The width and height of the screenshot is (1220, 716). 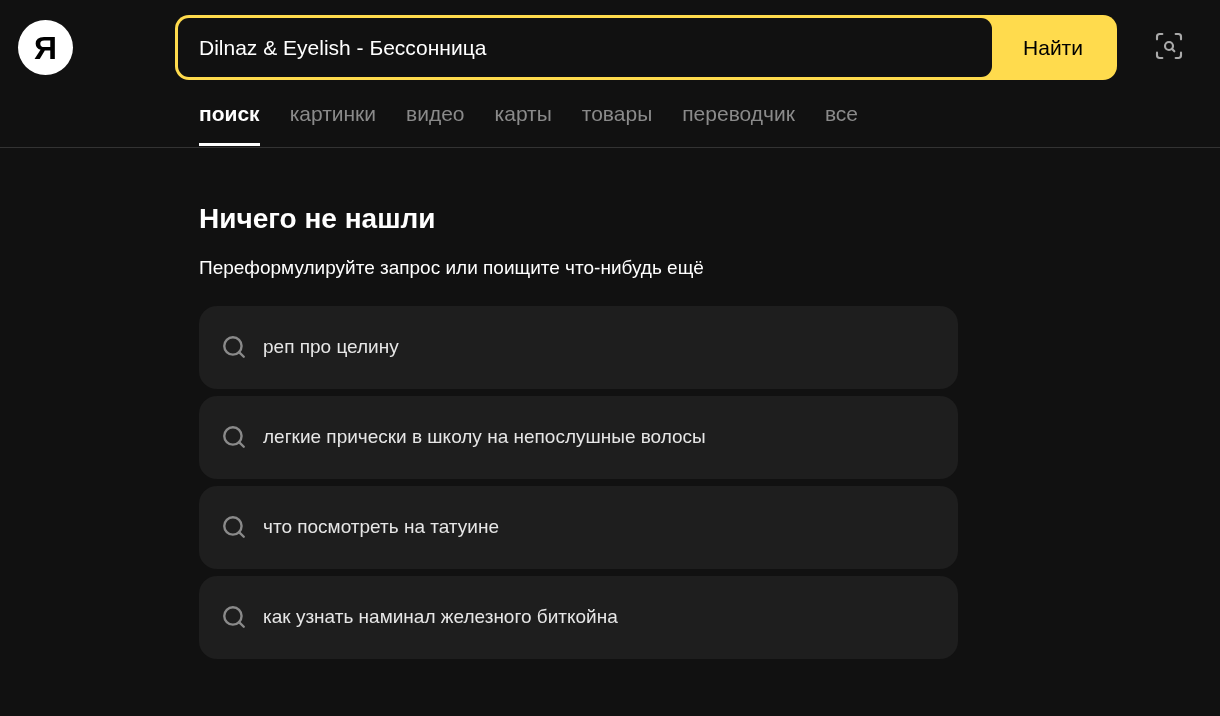 I want to click on tab: карты, so click(x=523, y=122).